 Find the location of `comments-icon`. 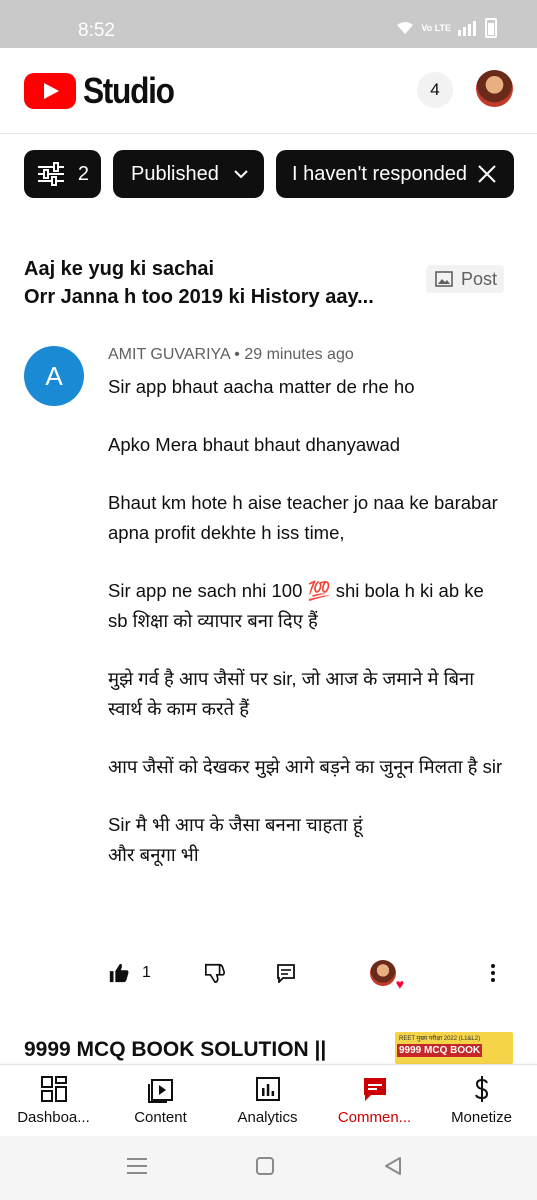

comments-icon is located at coordinates (374, 1089).